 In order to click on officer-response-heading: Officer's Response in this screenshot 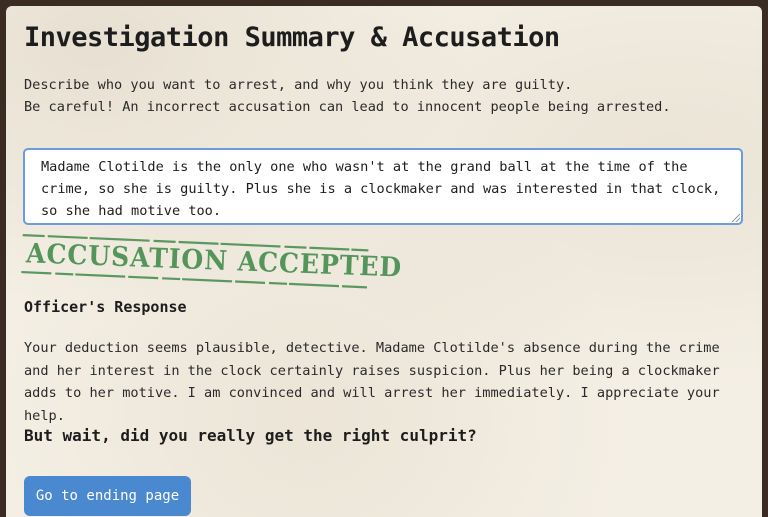, I will do `click(105, 307)`.